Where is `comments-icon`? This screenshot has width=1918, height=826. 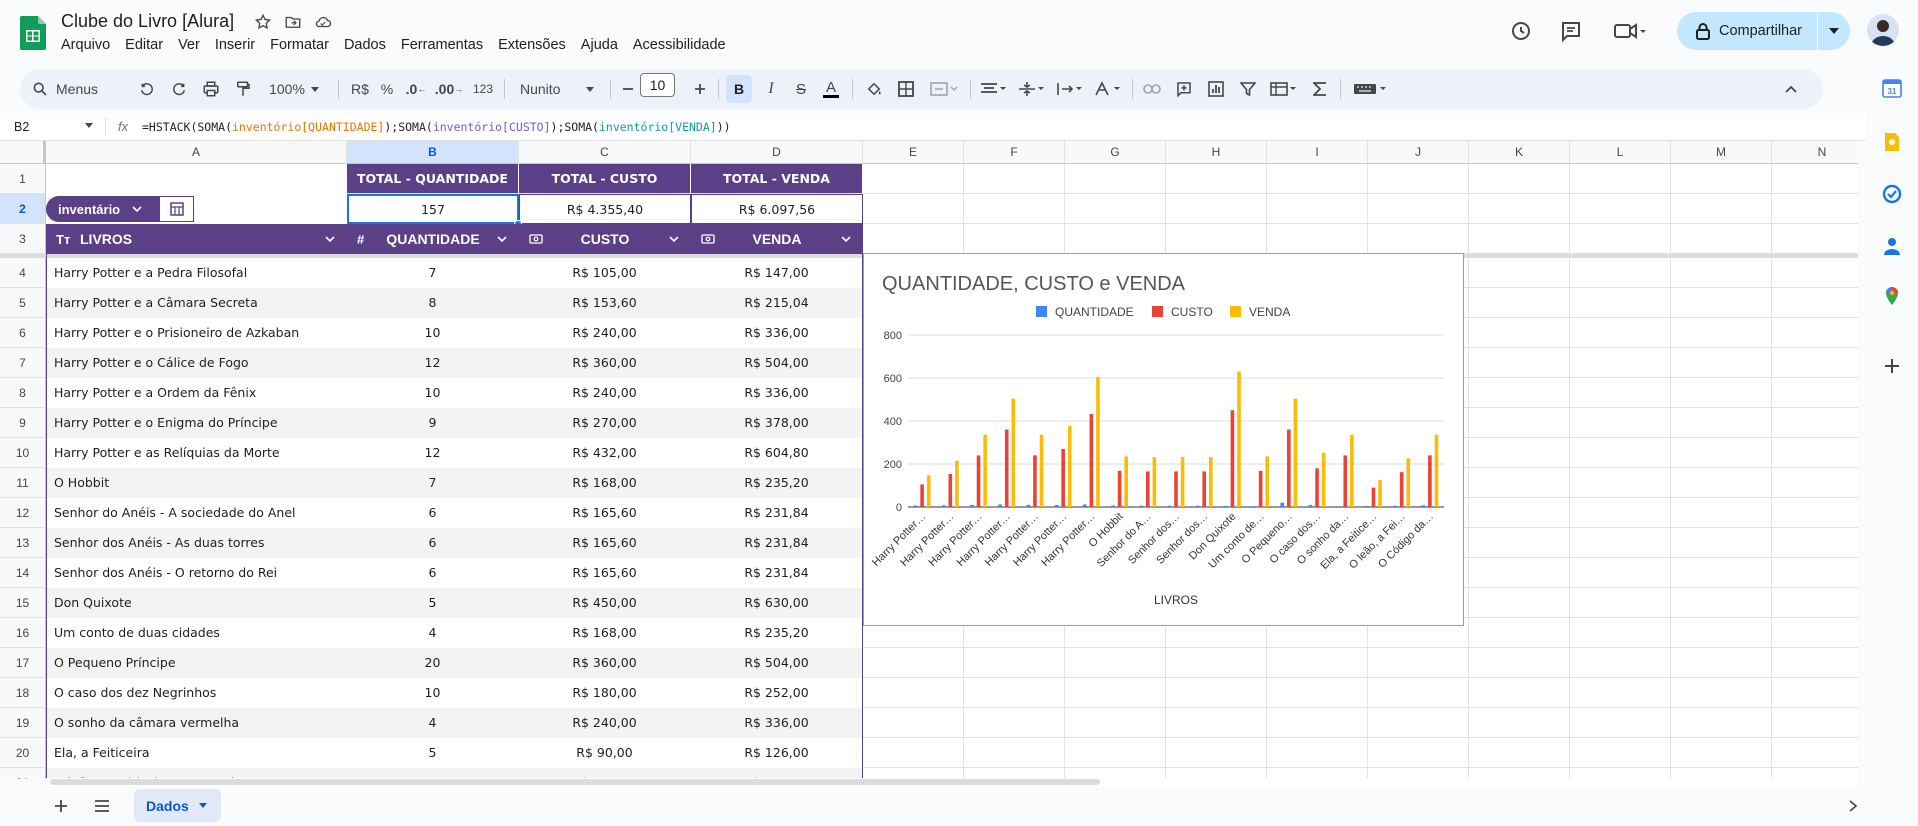
comments-icon is located at coordinates (1571, 31).